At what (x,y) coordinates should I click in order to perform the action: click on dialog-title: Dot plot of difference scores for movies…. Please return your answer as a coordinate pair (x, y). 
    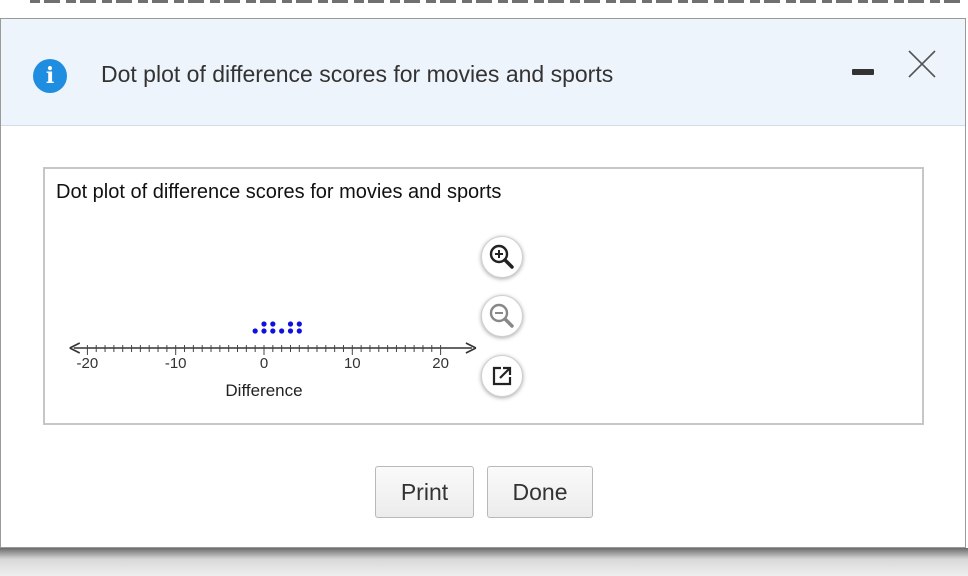
    Looking at the image, I should click on (357, 74).